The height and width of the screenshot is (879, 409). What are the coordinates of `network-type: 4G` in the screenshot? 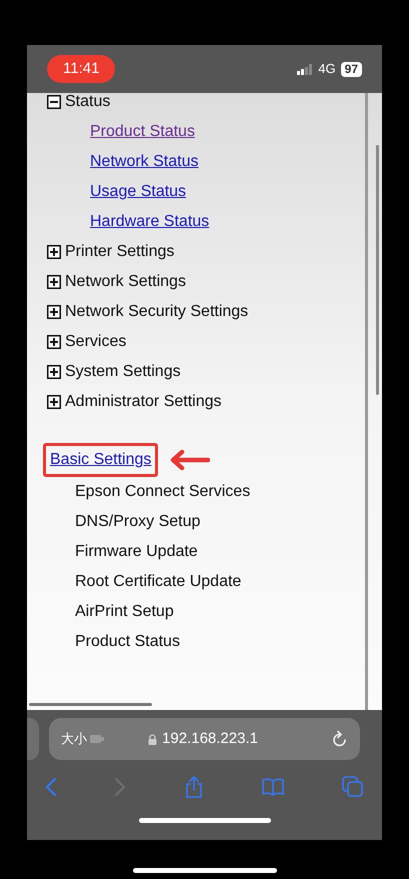 It's located at (327, 69).